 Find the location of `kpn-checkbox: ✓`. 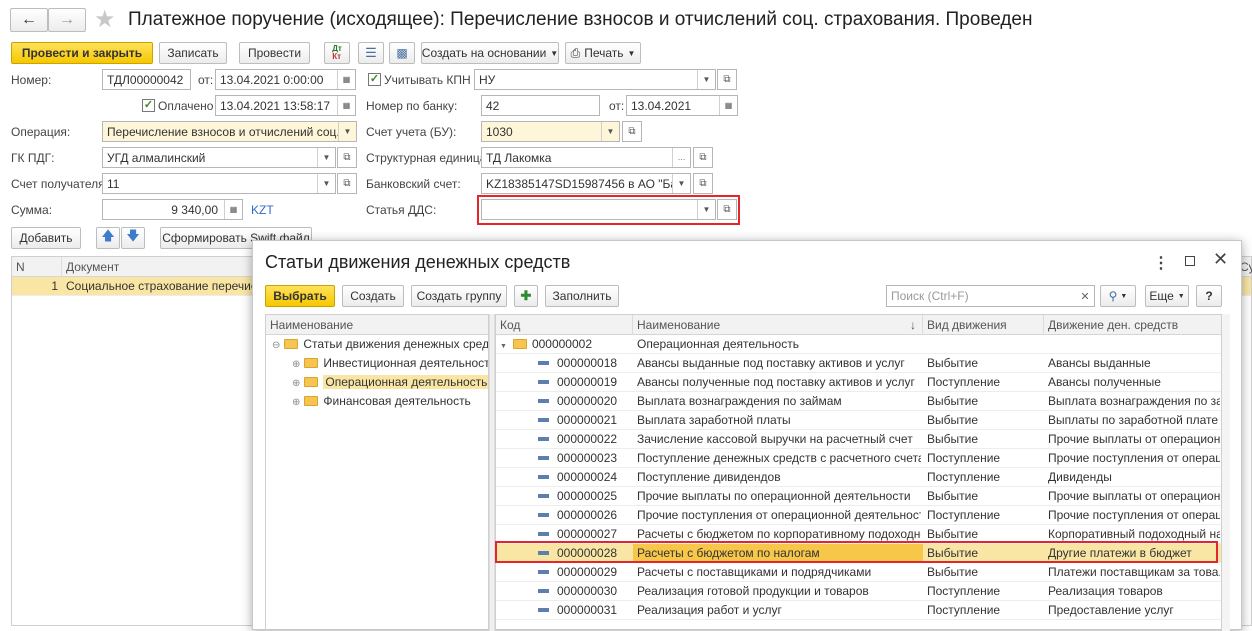

kpn-checkbox: ✓ is located at coordinates (374, 79).